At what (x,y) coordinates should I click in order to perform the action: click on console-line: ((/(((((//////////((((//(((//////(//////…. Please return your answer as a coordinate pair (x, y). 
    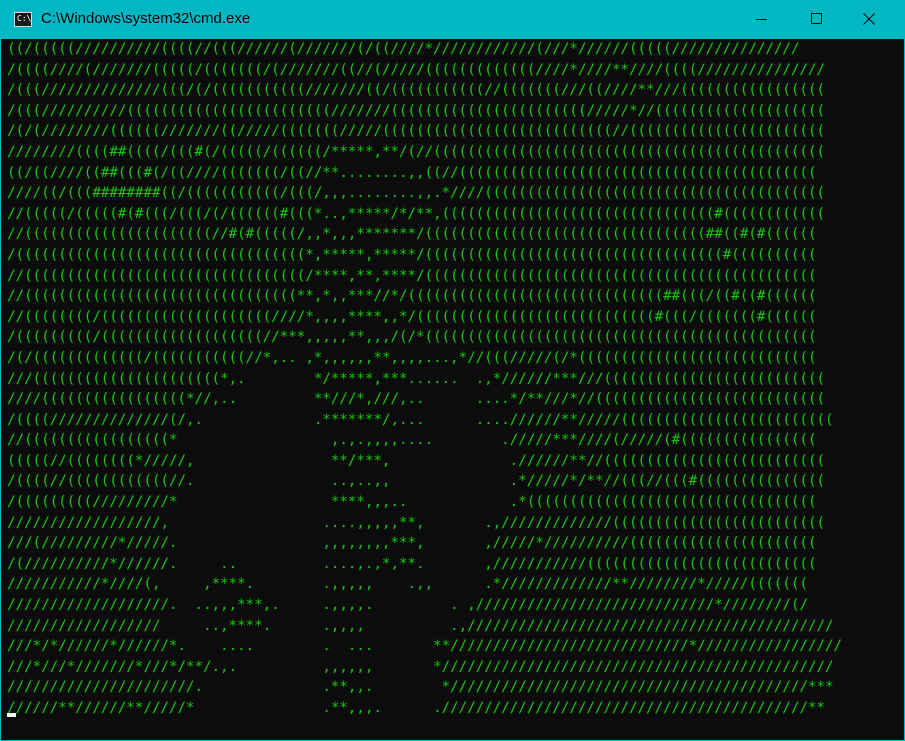
    Looking at the image, I should click on (403, 49).